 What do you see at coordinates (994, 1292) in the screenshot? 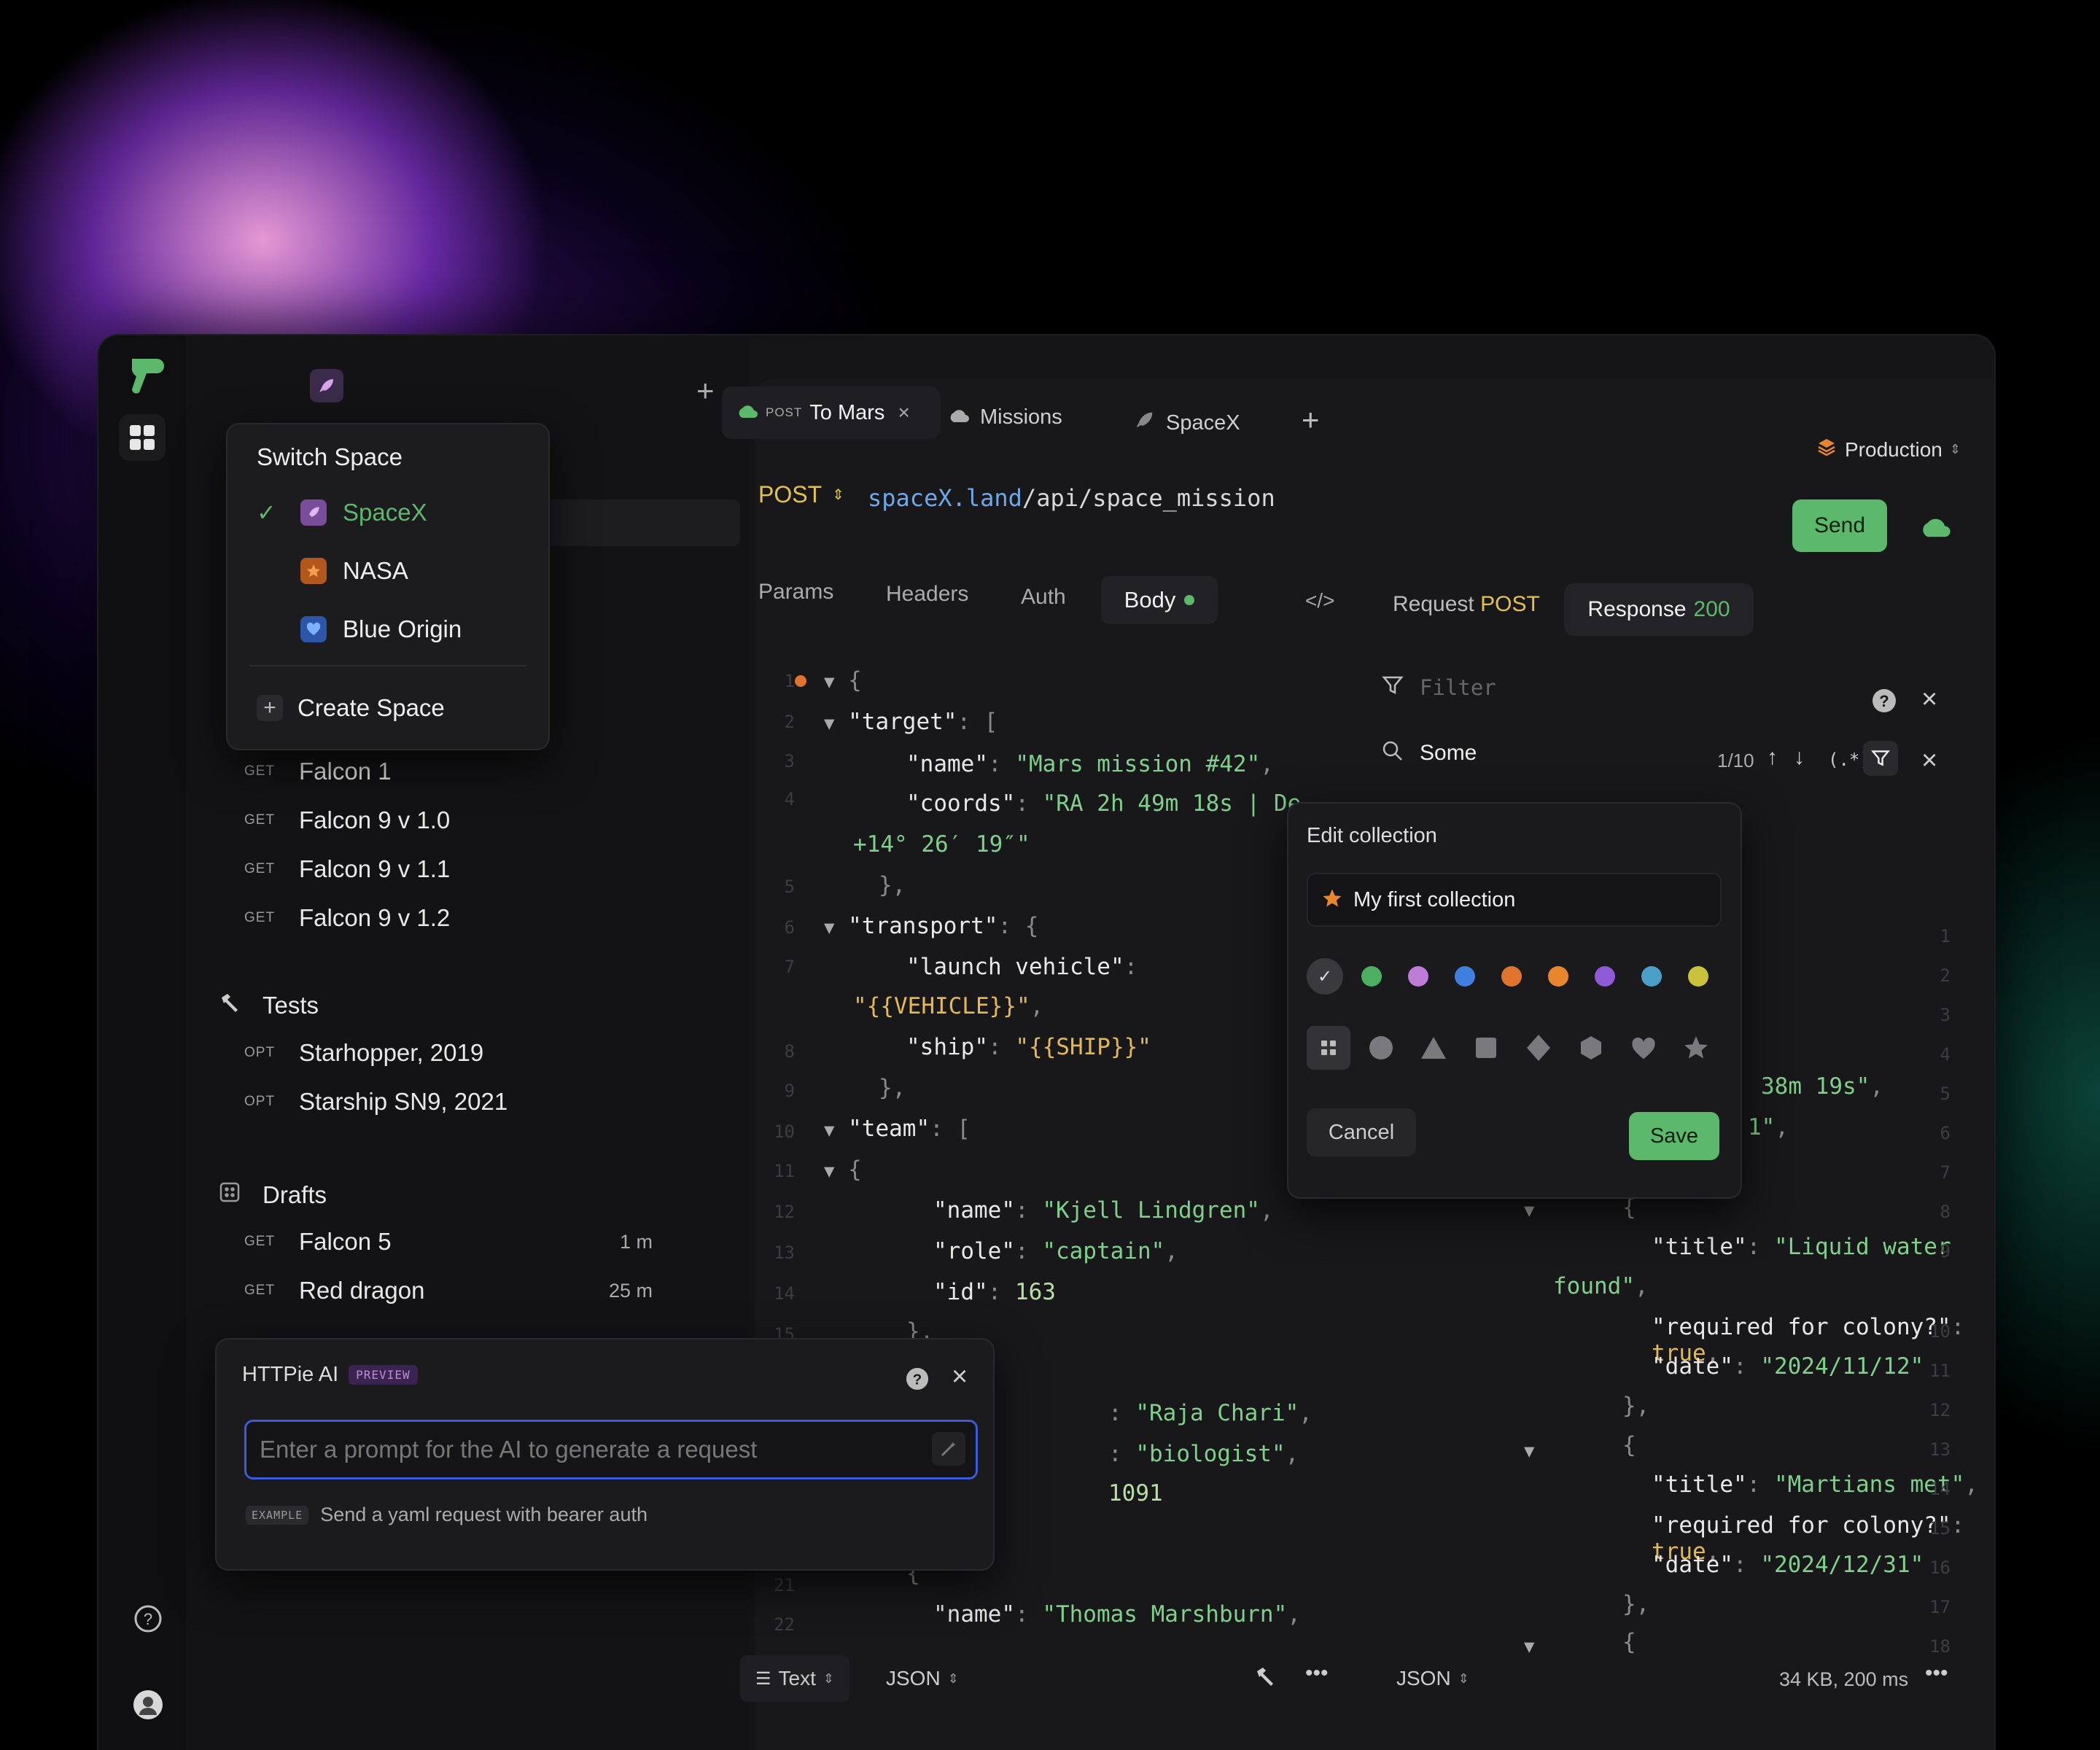
I see `code-line: "id": 163` at bounding box center [994, 1292].